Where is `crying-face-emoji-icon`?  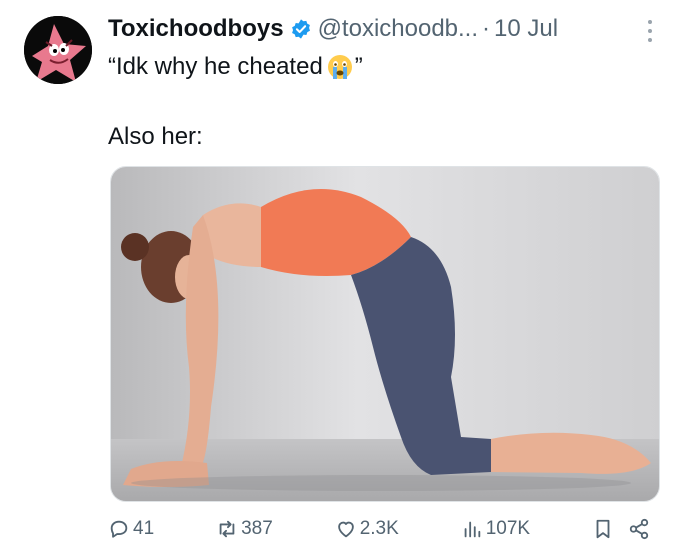
crying-face-emoji-icon is located at coordinates (339, 67).